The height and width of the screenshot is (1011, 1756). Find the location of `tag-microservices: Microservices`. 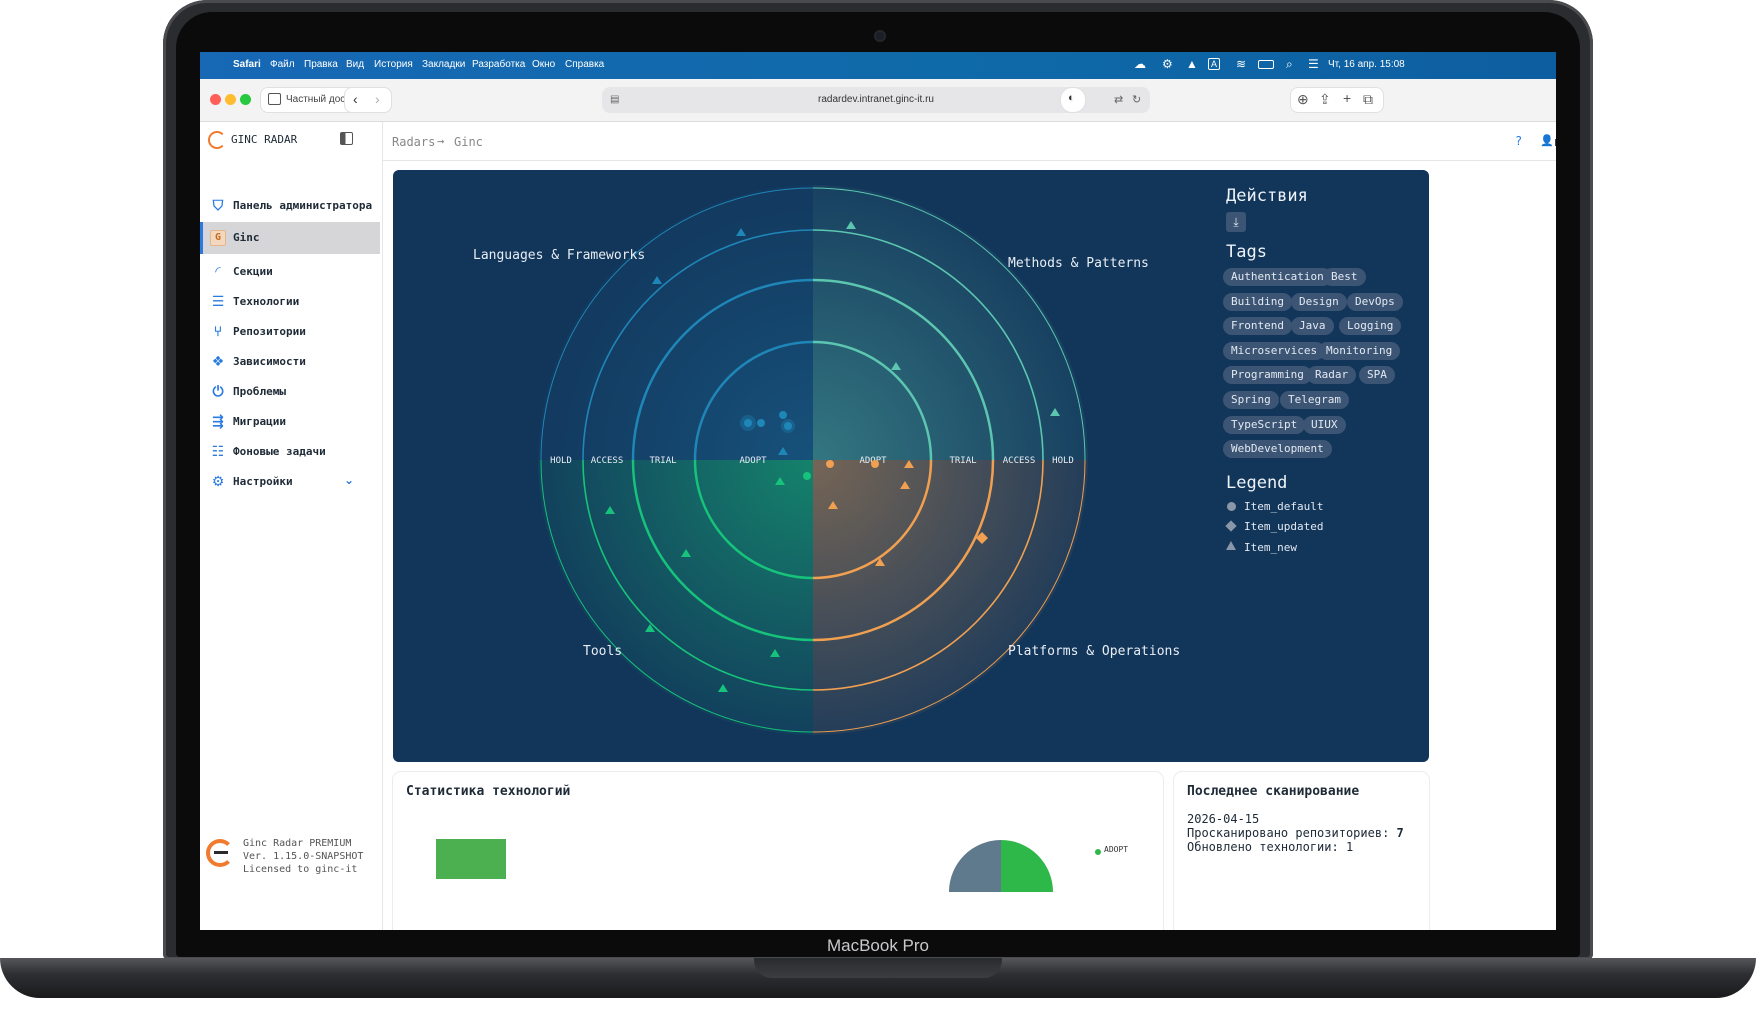

tag-microservices: Microservices is located at coordinates (1274, 351).